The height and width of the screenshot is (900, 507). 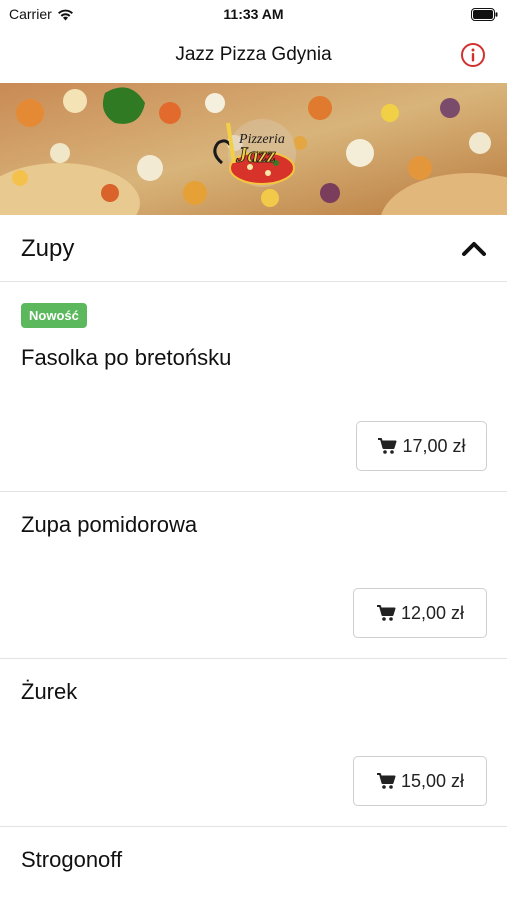 What do you see at coordinates (48, 248) in the screenshot?
I see `section-title: Zupy` at bounding box center [48, 248].